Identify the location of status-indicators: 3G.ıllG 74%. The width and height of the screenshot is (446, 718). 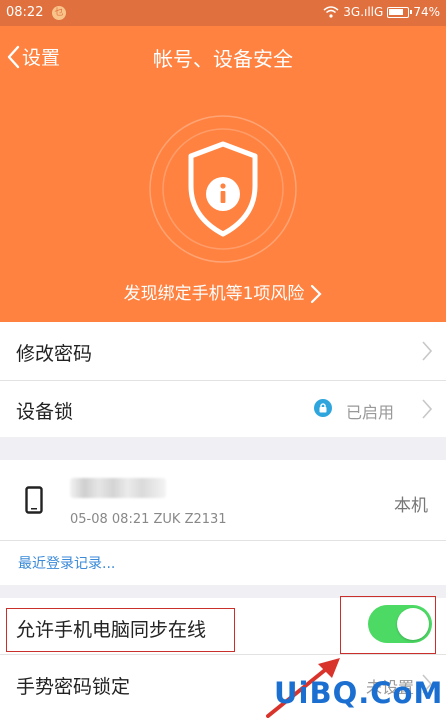
(381, 12).